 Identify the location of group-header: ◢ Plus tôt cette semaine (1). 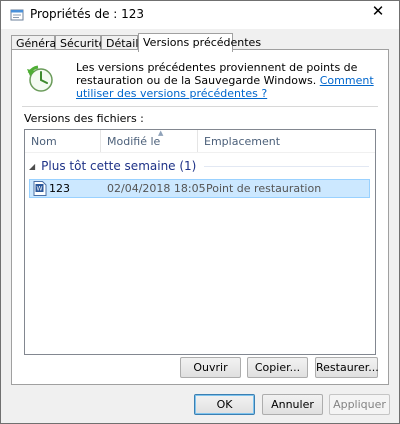
(199, 166).